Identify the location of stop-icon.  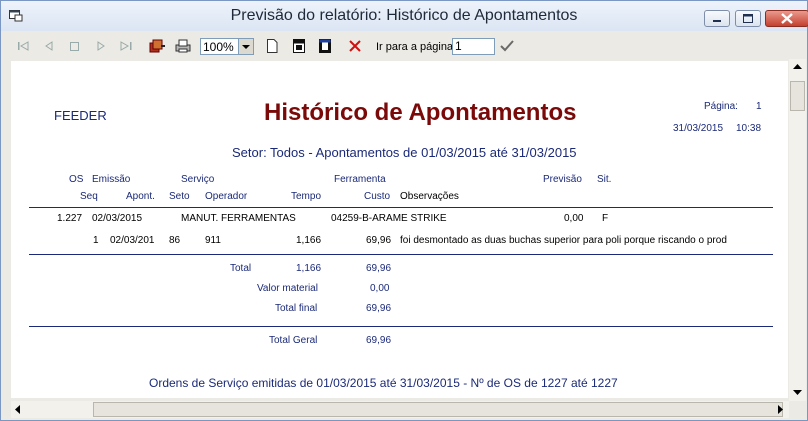
(74, 46).